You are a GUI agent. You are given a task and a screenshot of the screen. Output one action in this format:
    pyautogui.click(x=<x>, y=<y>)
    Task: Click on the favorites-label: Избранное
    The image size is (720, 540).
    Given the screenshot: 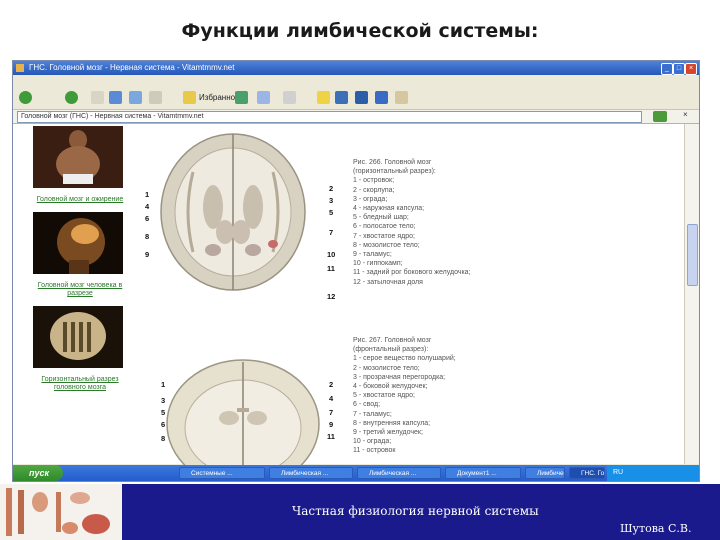 What is the action you would take?
    pyautogui.click(x=219, y=97)
    